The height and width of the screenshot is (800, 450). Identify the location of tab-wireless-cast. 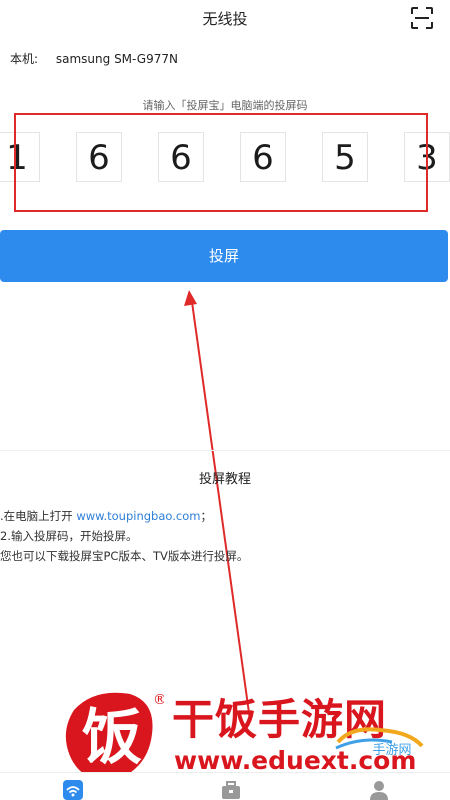
(73, 789).